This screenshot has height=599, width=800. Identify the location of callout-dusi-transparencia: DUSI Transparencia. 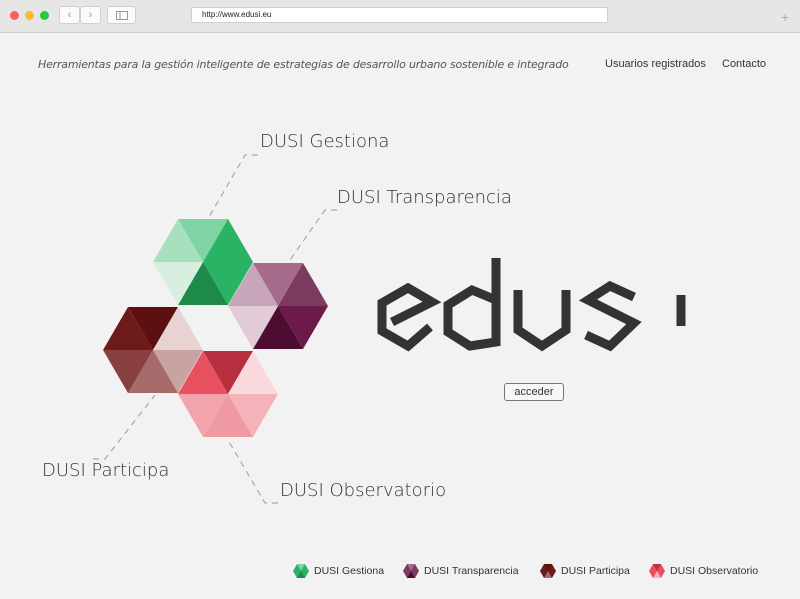
(424, 197).